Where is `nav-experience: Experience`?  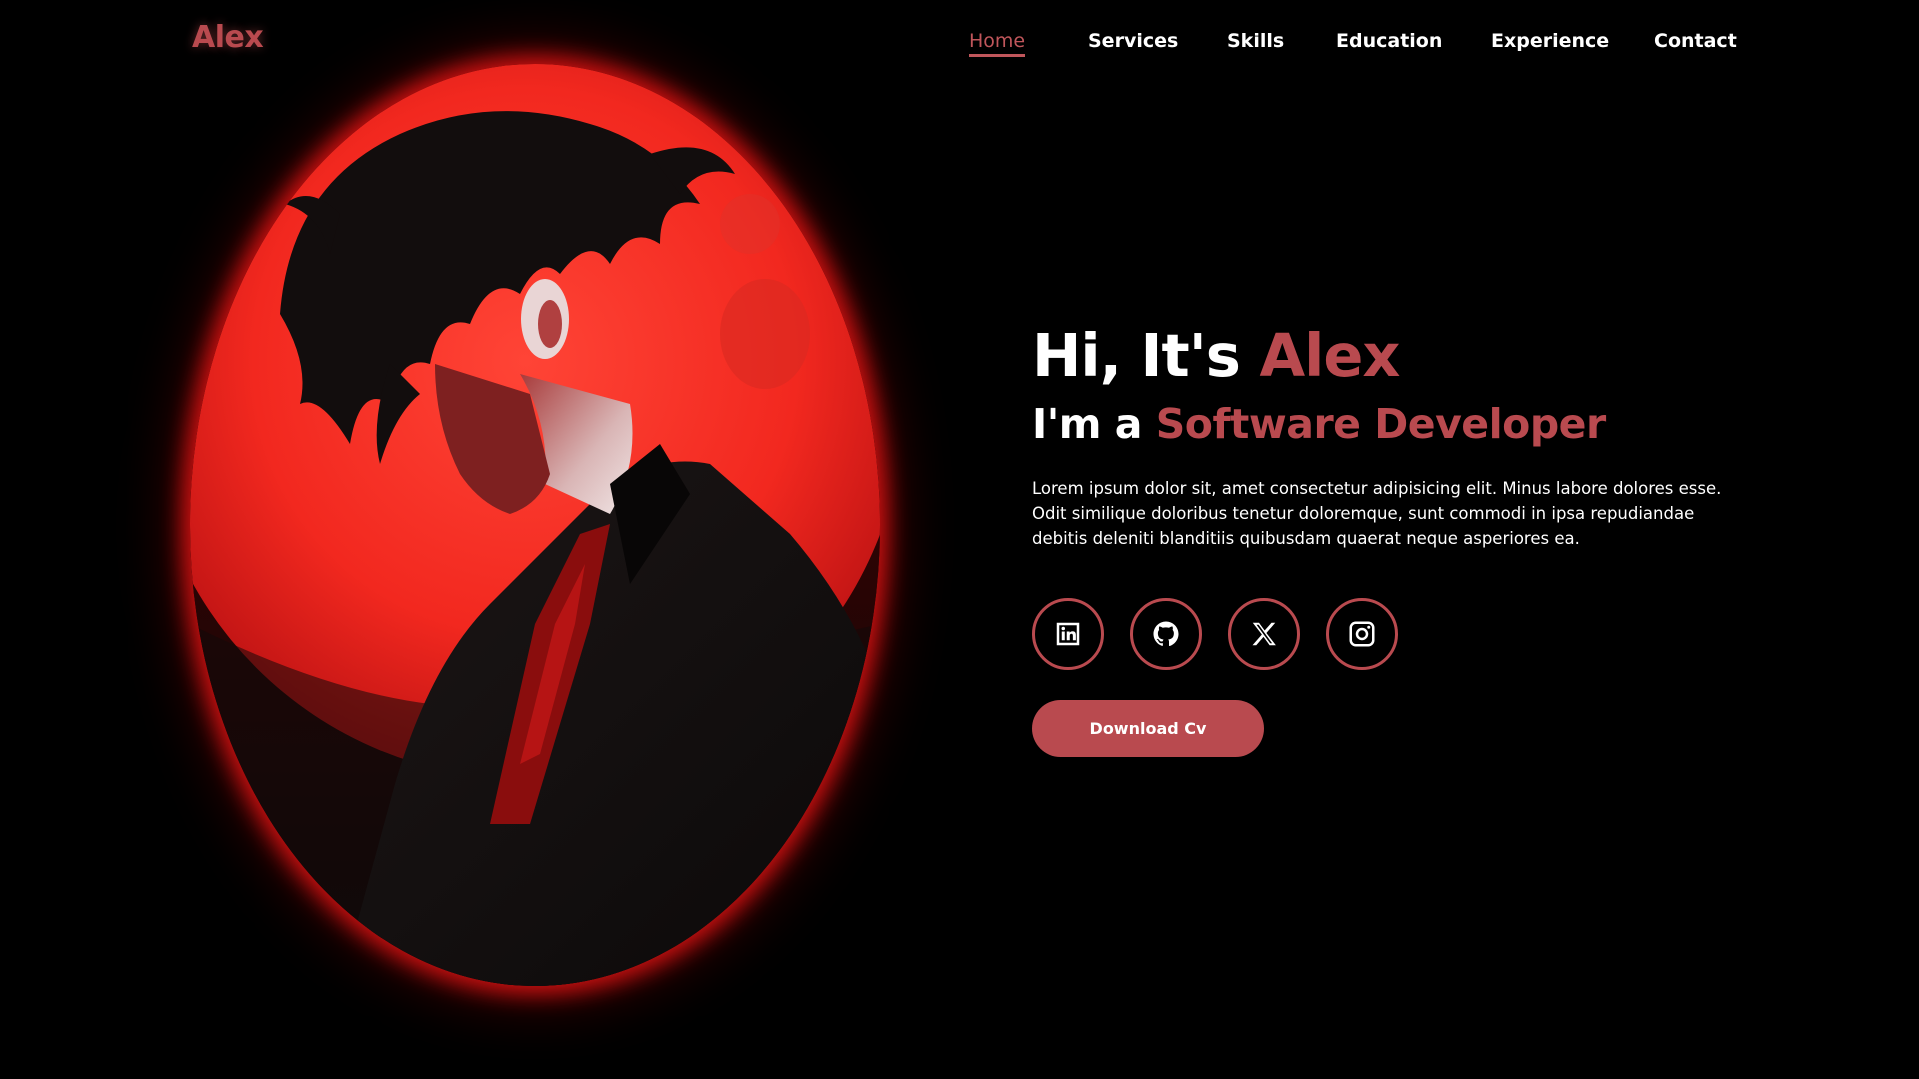 nav-experience: Experience is located at coordinates (1550, 41).